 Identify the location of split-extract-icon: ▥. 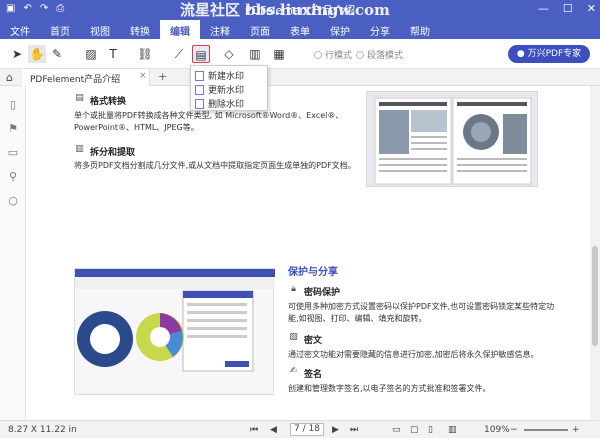
(79, 149).